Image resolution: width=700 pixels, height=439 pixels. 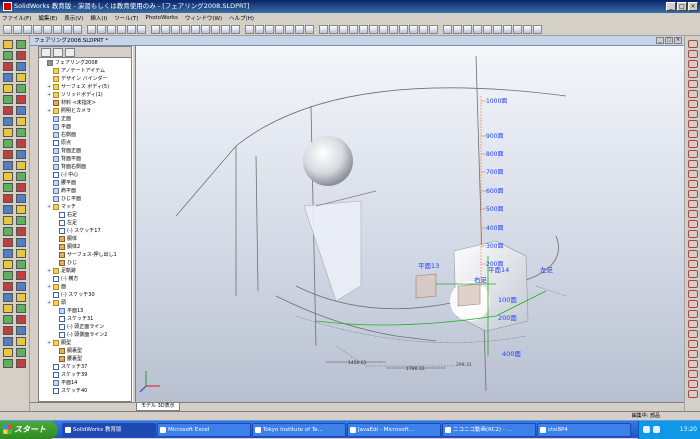 I want to click on feature-tree-item: + 胴型, so click(x=59, y=343).